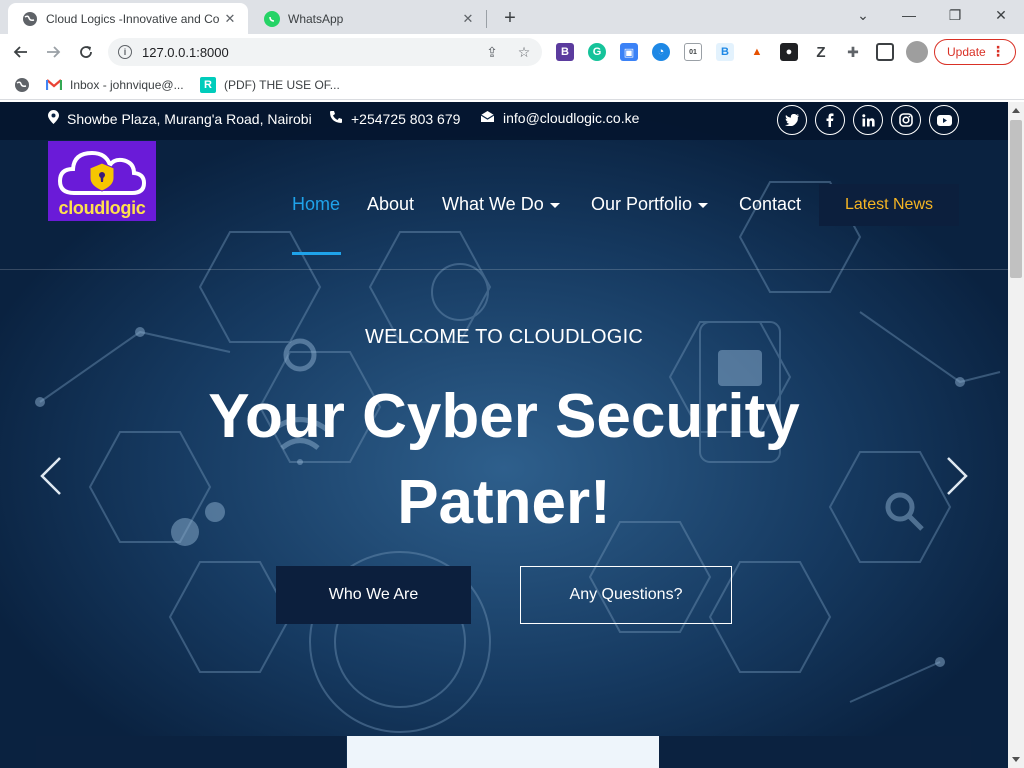 The image size is (1024, 768). Describe the element at coordinates (30, 19) in the screenshot. I see `globe-icon` at that location.